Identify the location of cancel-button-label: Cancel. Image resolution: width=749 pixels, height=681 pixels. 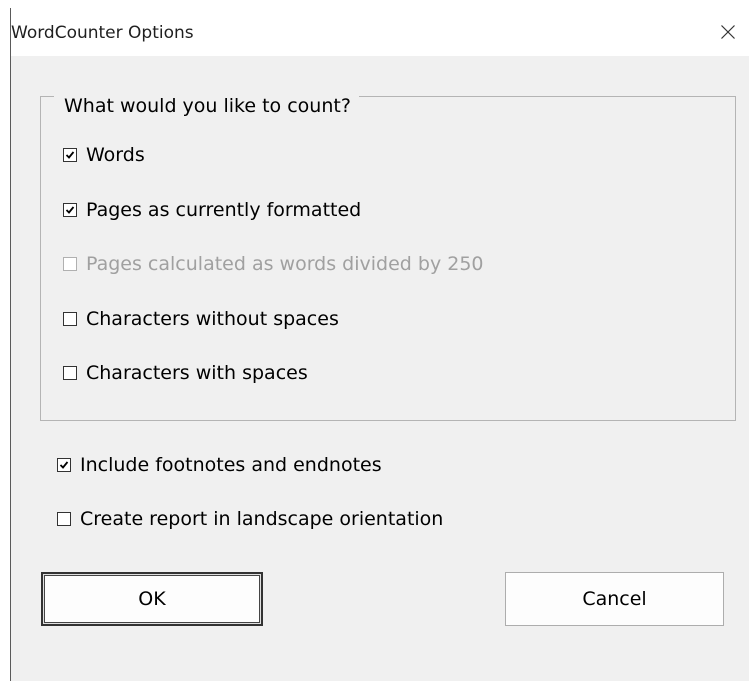
(614, 599).